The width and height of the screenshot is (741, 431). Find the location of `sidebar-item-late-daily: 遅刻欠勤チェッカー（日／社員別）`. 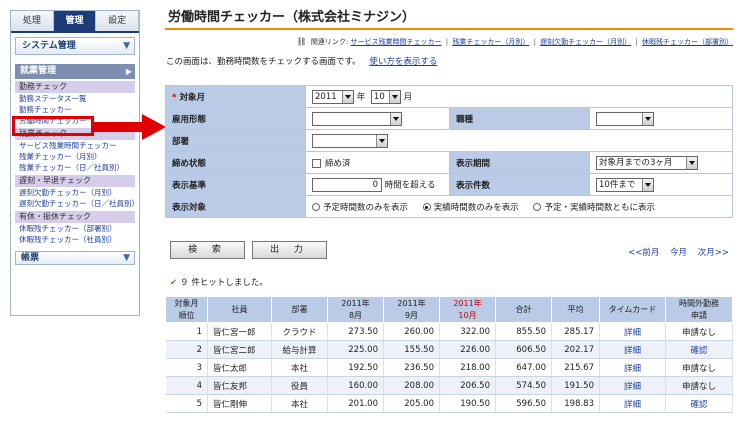

sidebar-item-late-daily: 遅刻欠勤チェッカー（日／社員別） is located at coordinates (75, 203).